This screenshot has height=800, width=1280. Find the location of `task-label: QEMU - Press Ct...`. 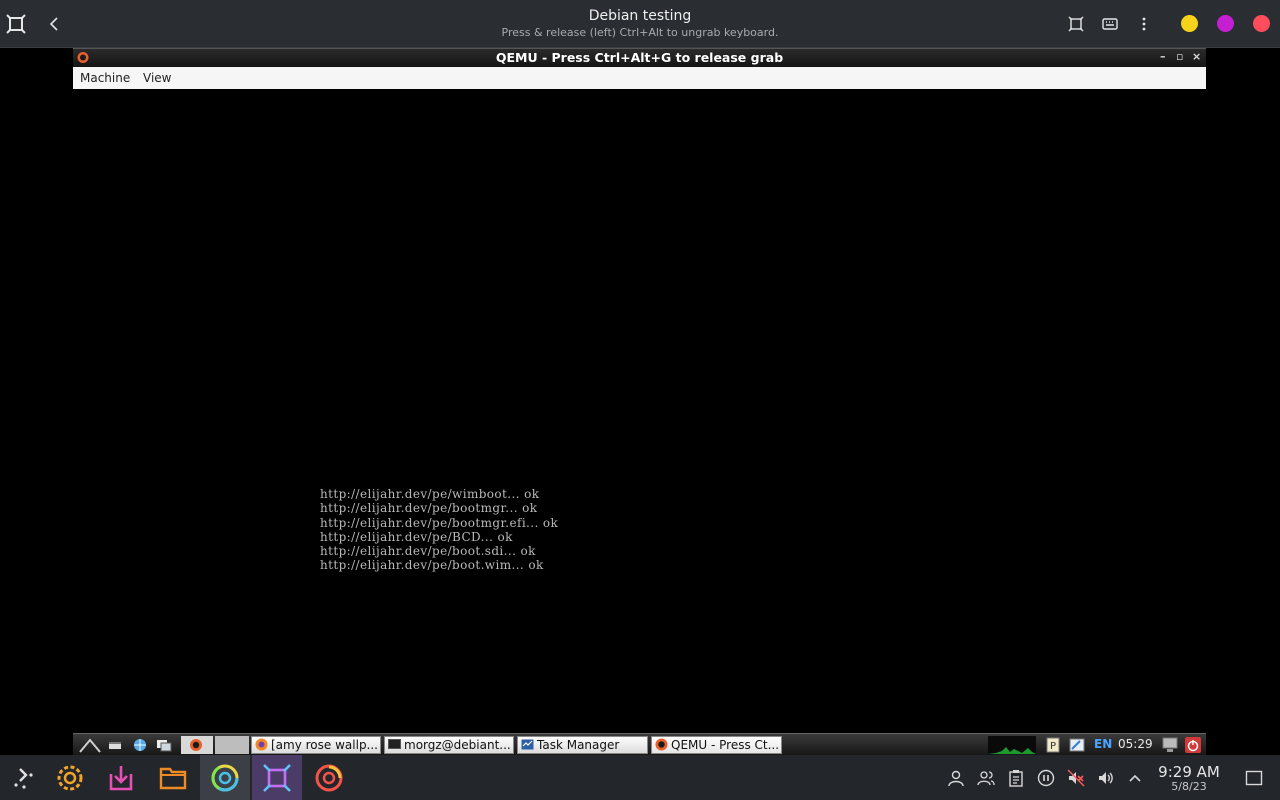

task-label: QEMU - Press Ct... is located at coordinates (725, 745).